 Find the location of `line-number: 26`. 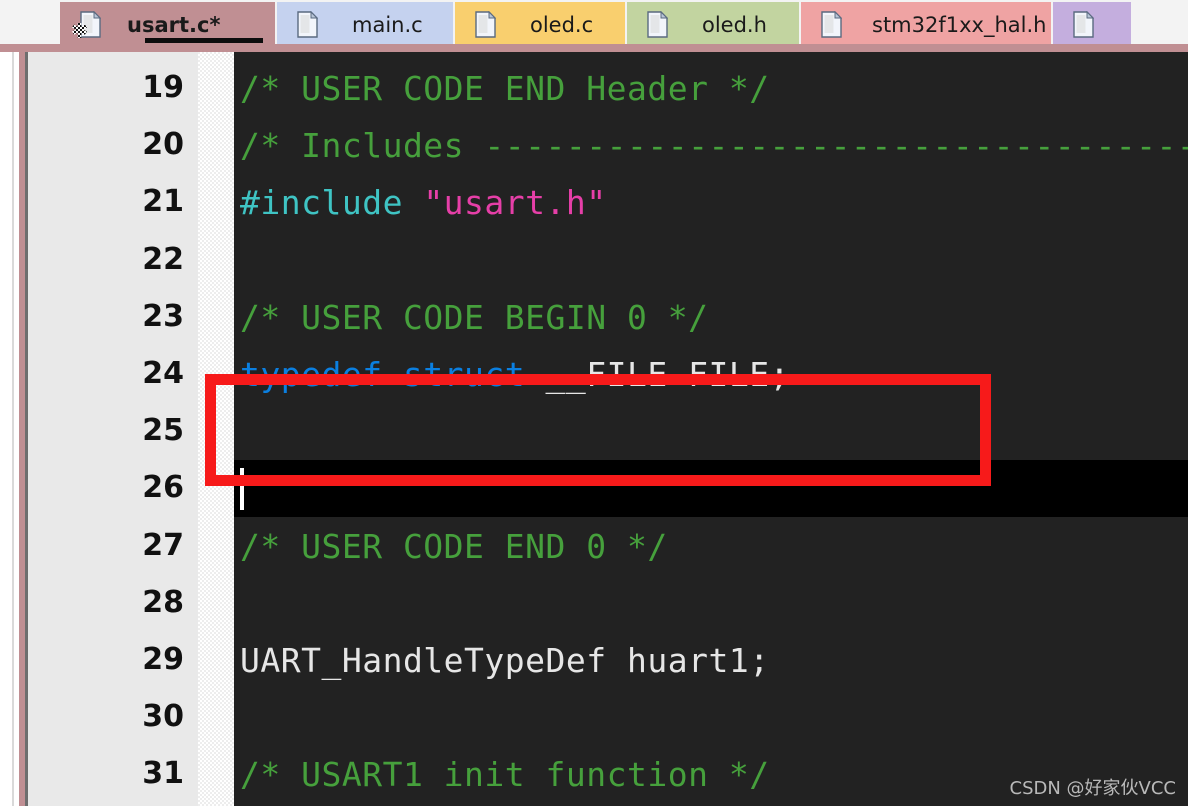

line-number: 26 is located at coordinates (163, 488).